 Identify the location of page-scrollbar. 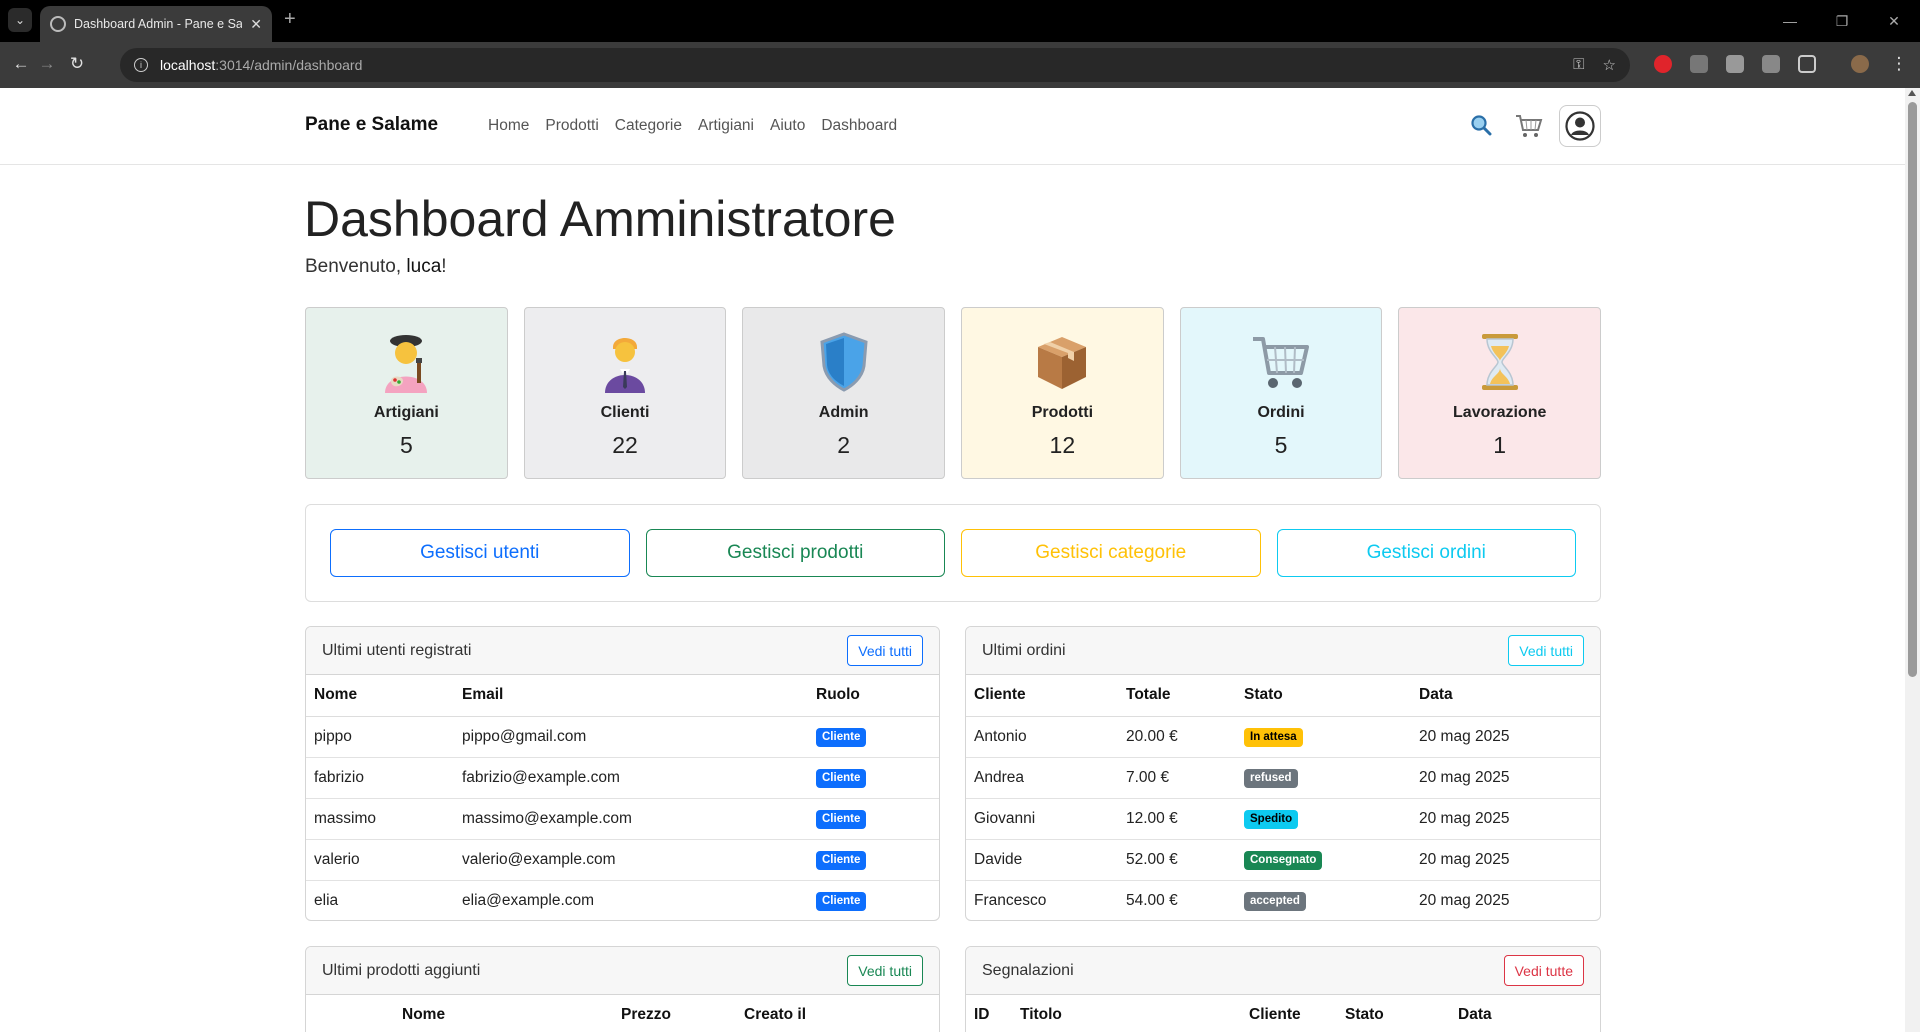
(1912, 560).